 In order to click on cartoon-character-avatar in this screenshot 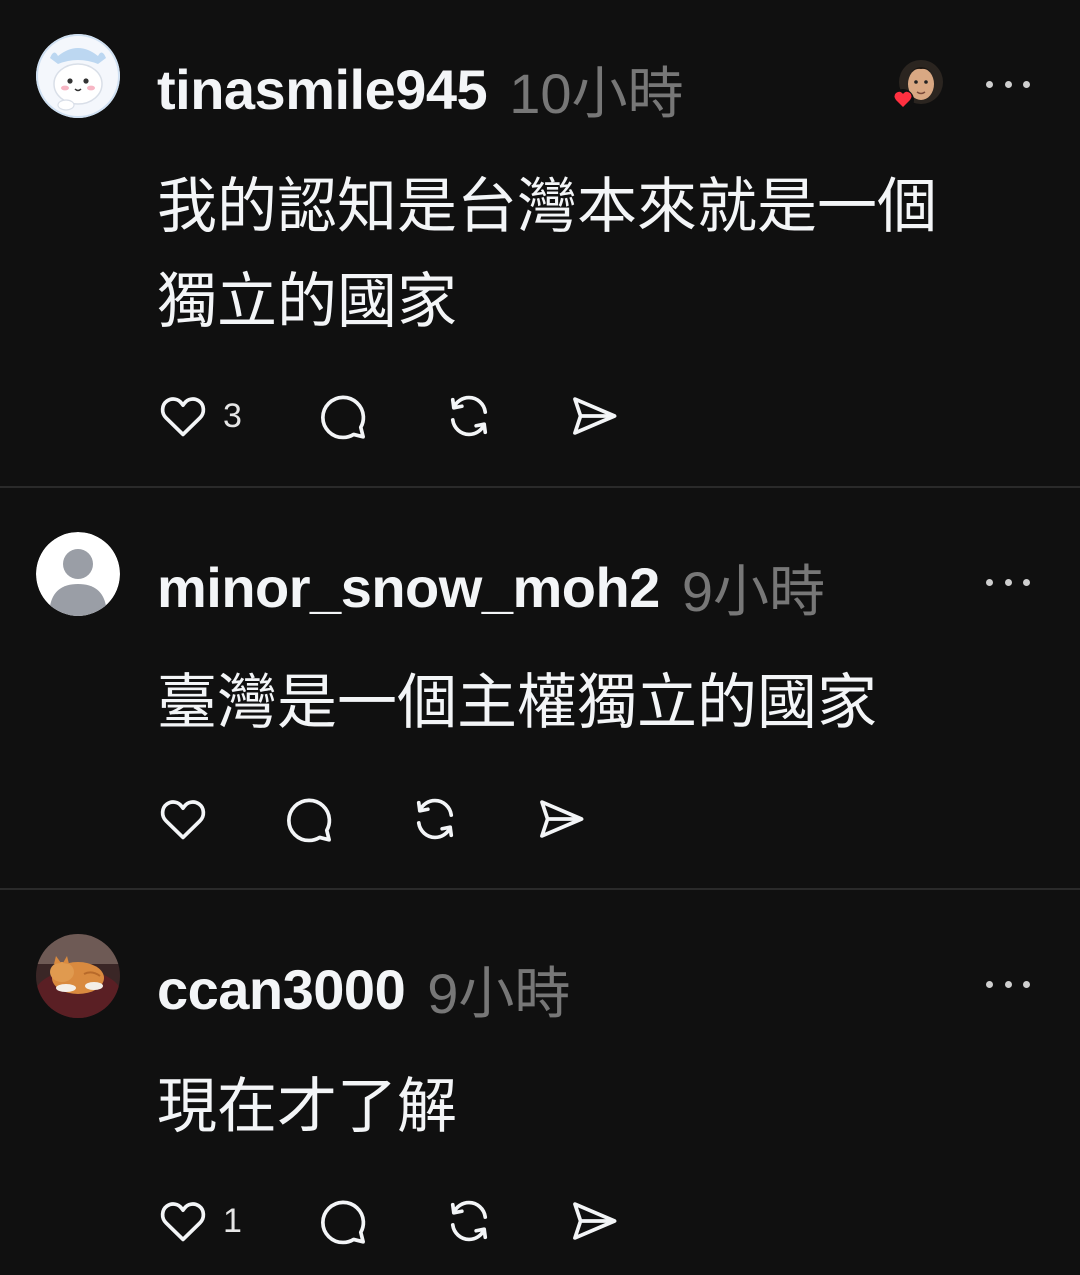, I will do `click(78, 76)`.